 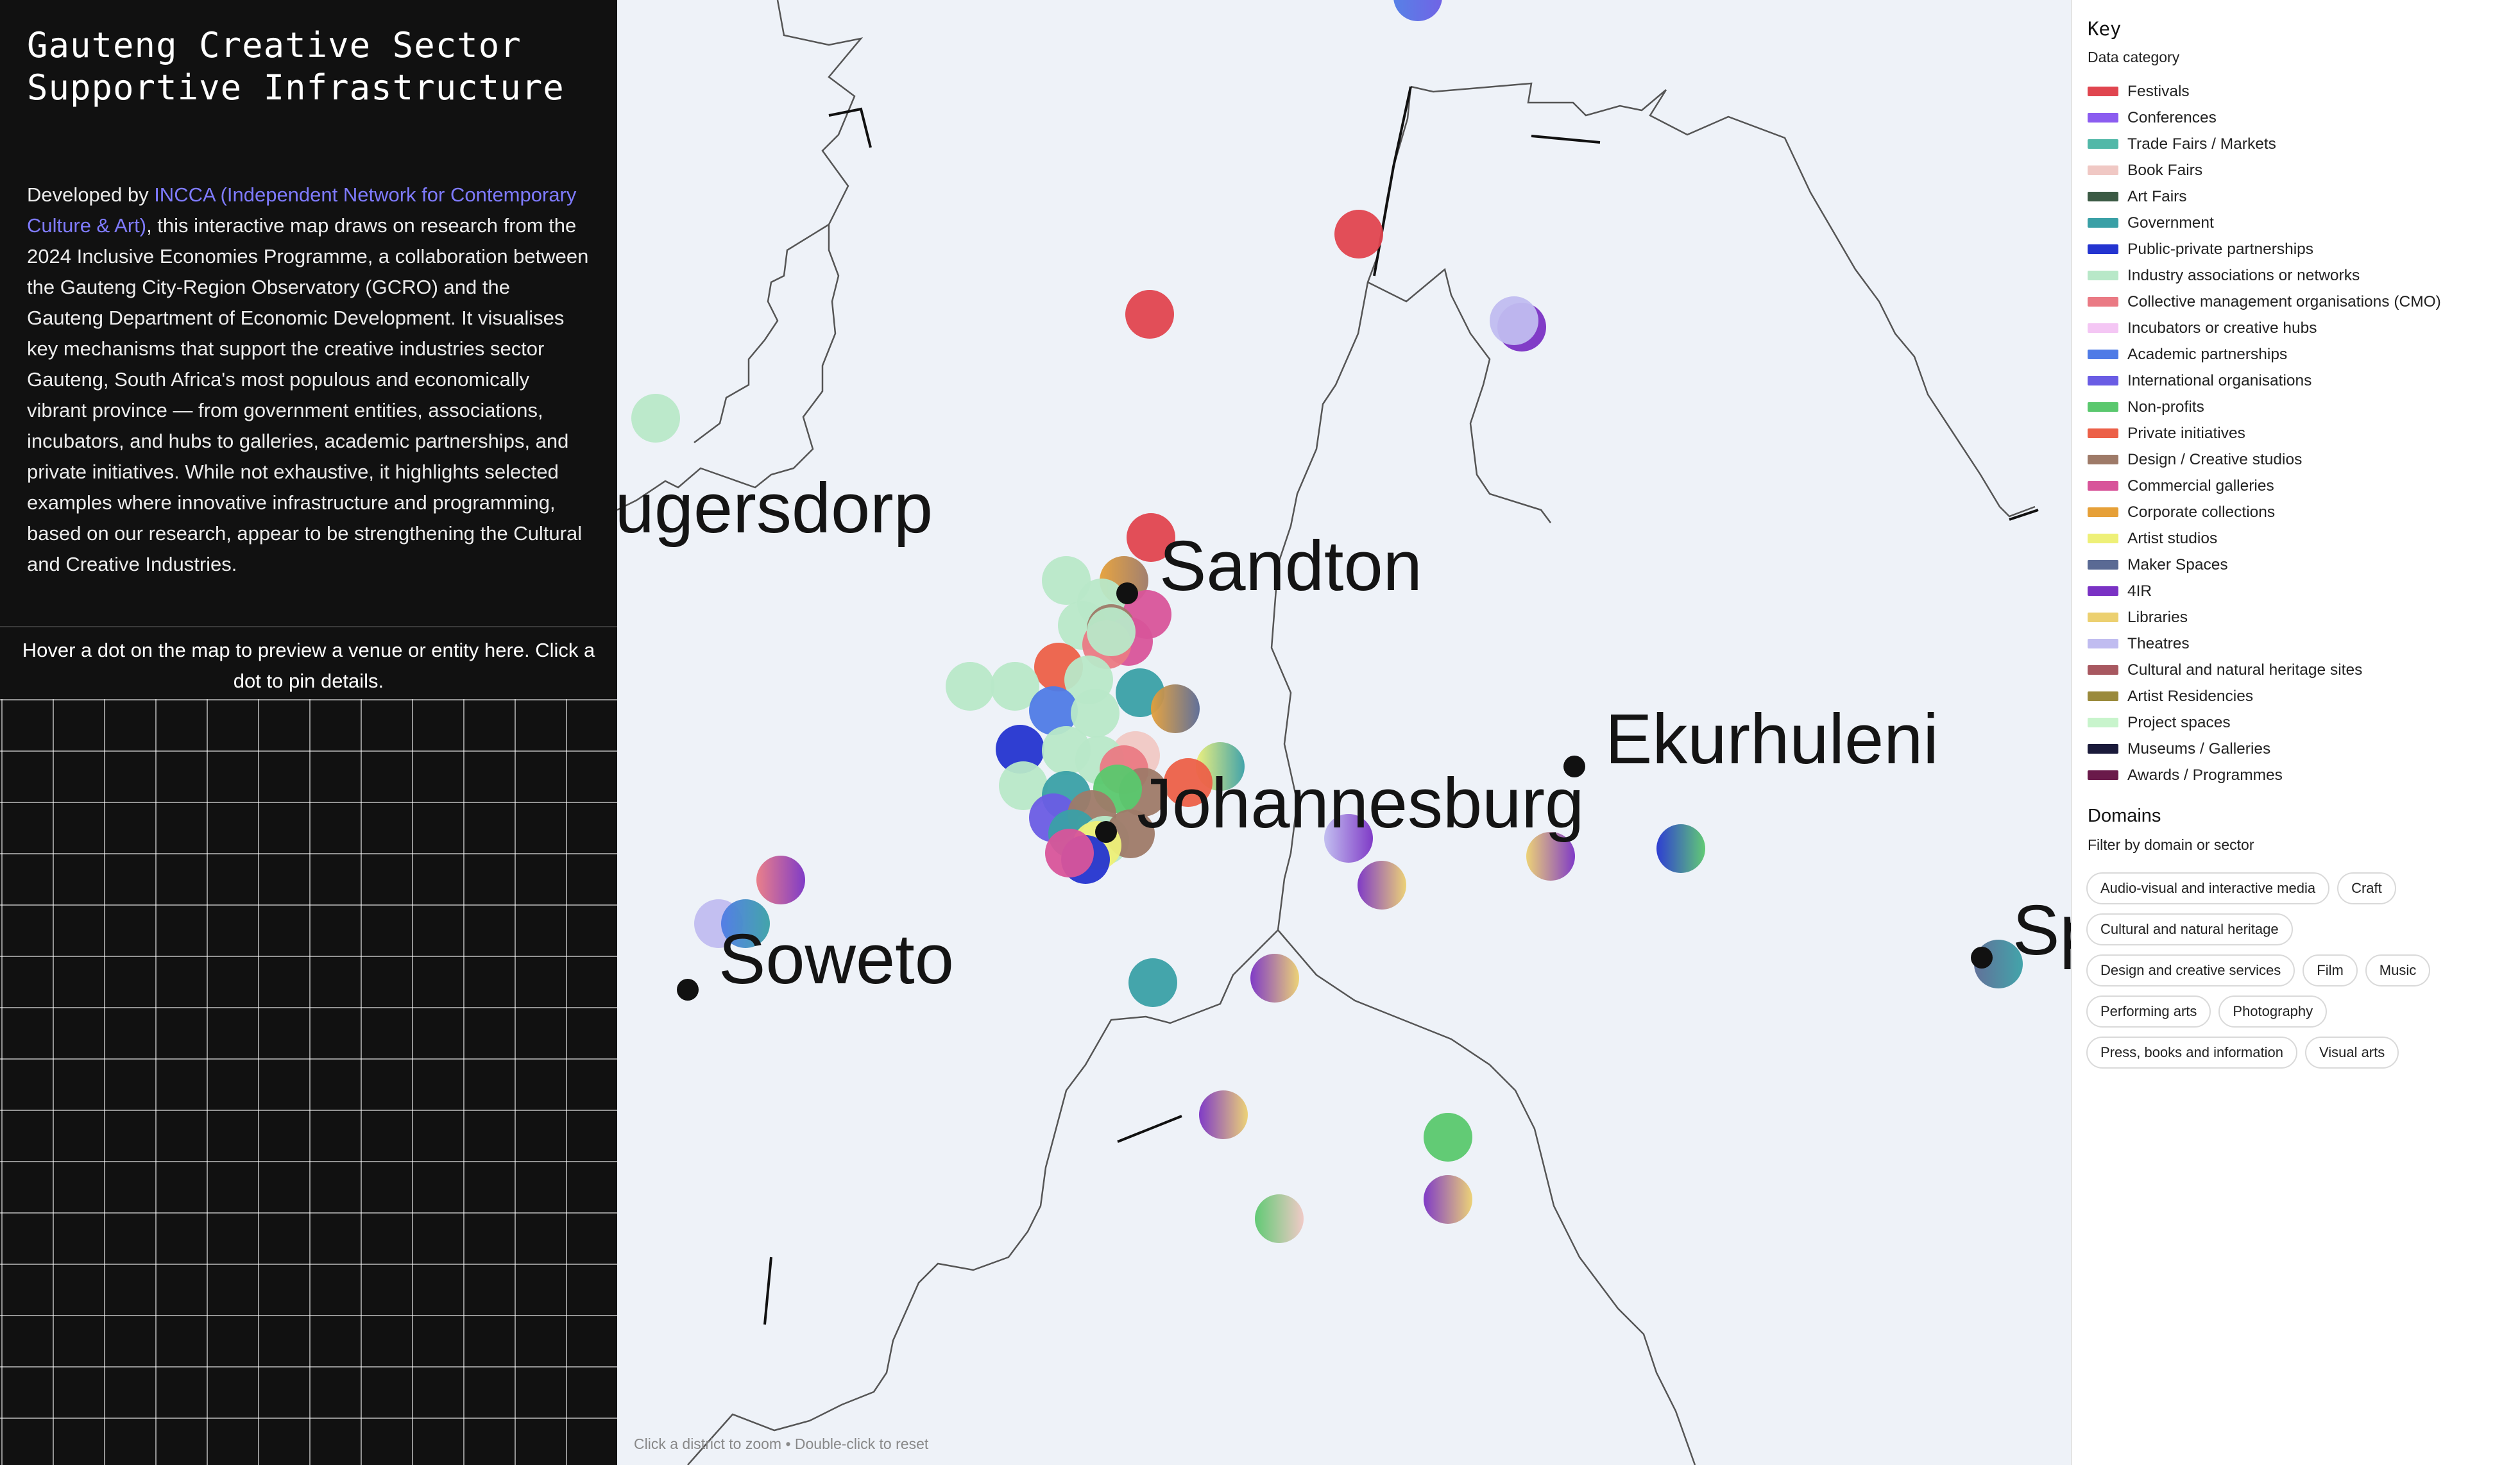 I want to click on key-label: 4IR, so click(x=2139, y=591).